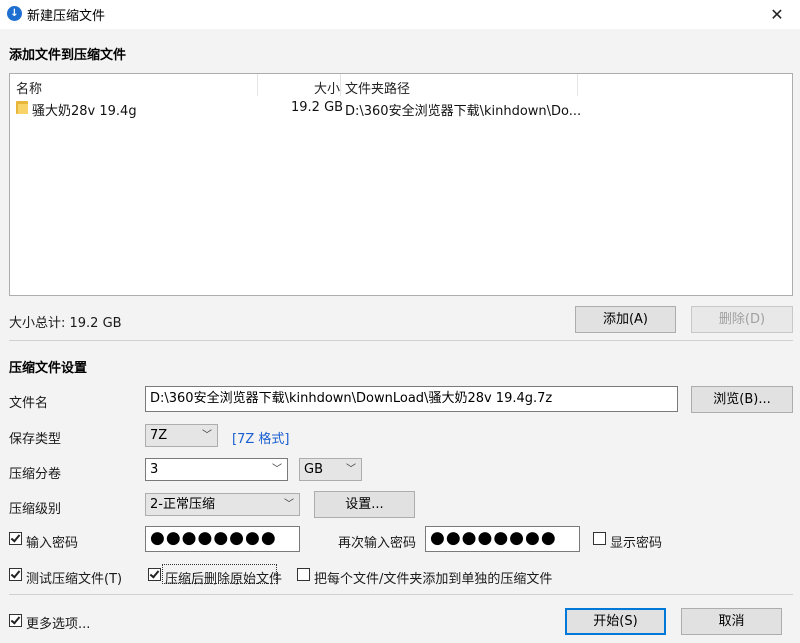 Image resolution: width=800 pixels, height=643 pixels. Describe the element at coordinates (317, 107) in the screenshot. I see `file-size: 19.2 GB` at that location.